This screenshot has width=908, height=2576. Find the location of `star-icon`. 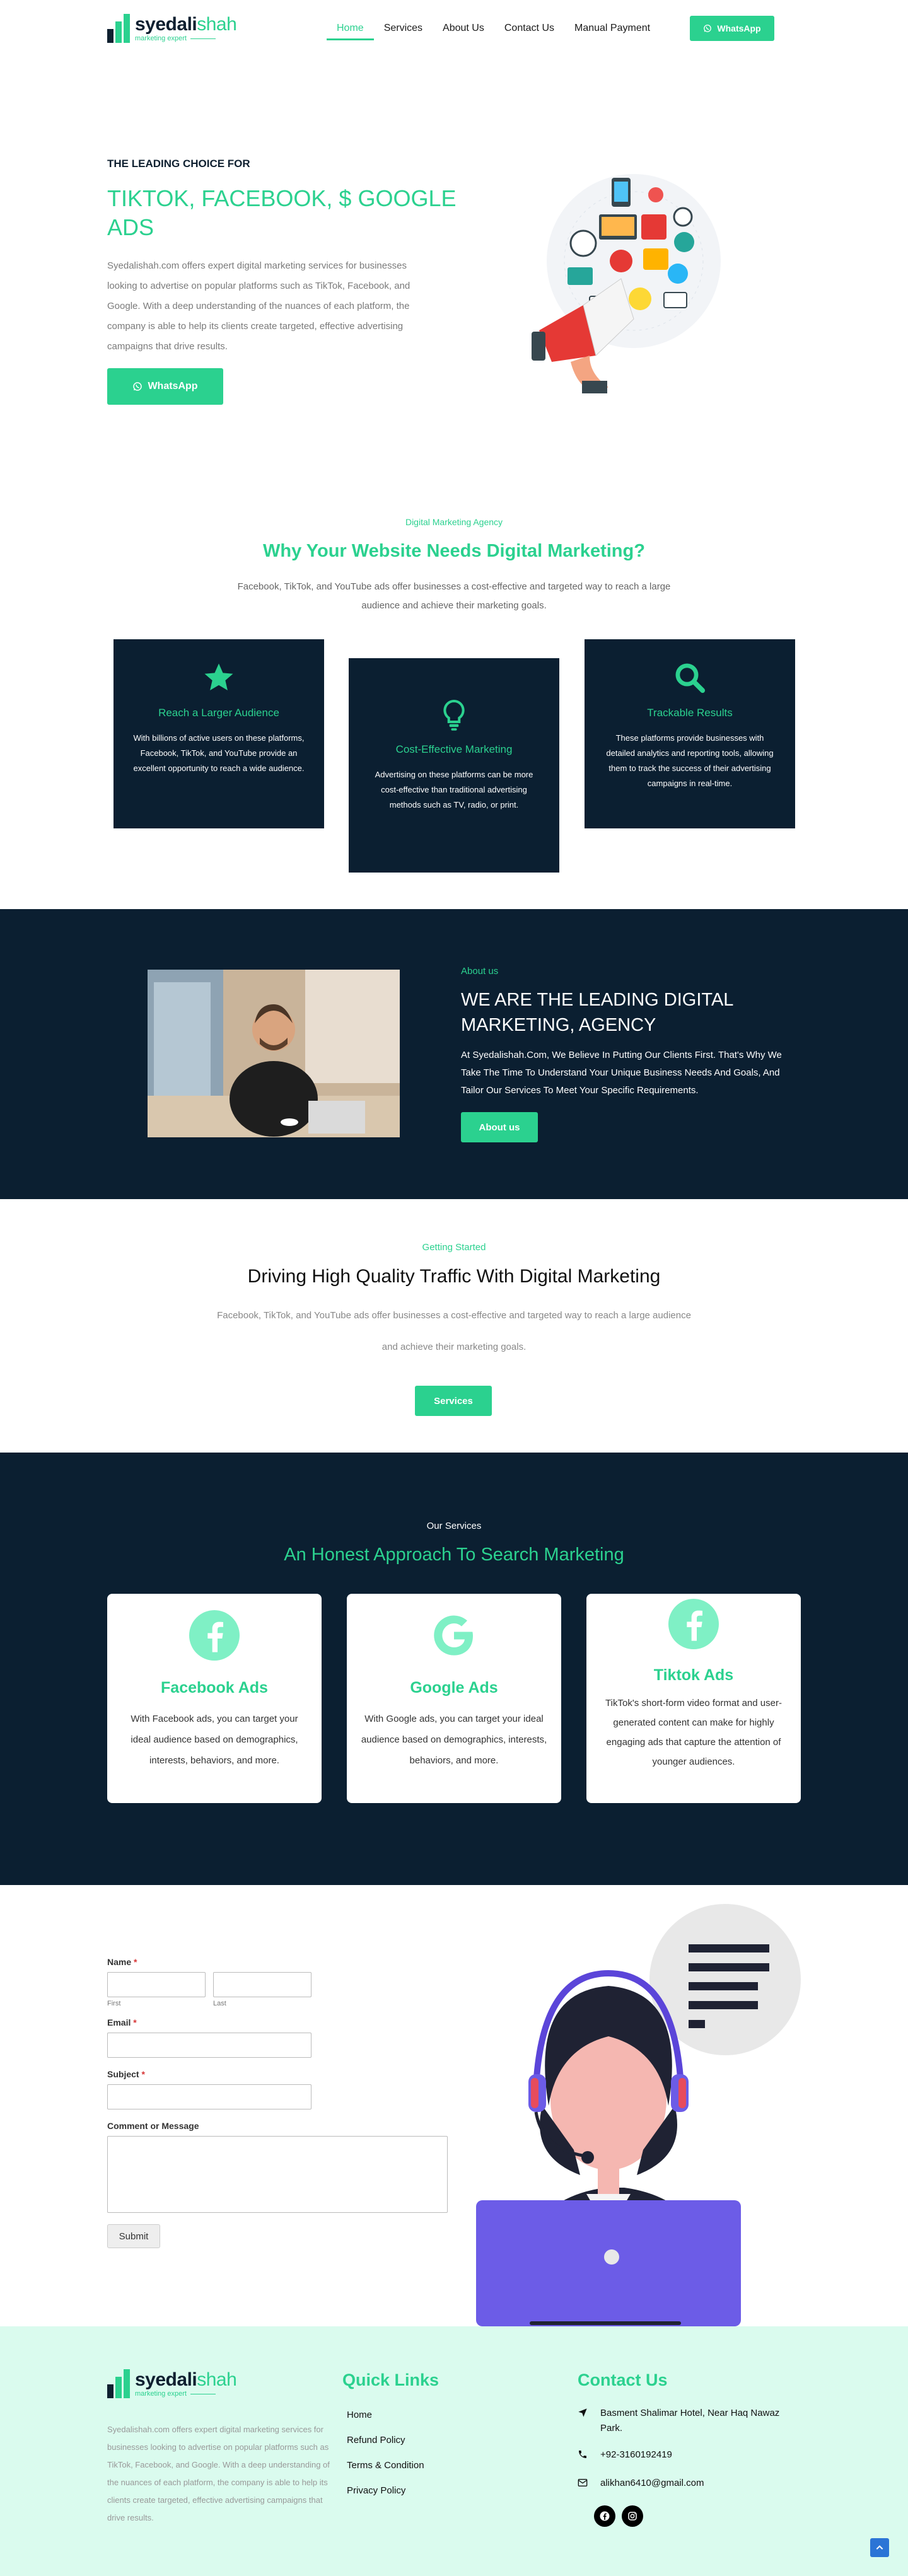

star-icon is located at coordinates (218, 677).